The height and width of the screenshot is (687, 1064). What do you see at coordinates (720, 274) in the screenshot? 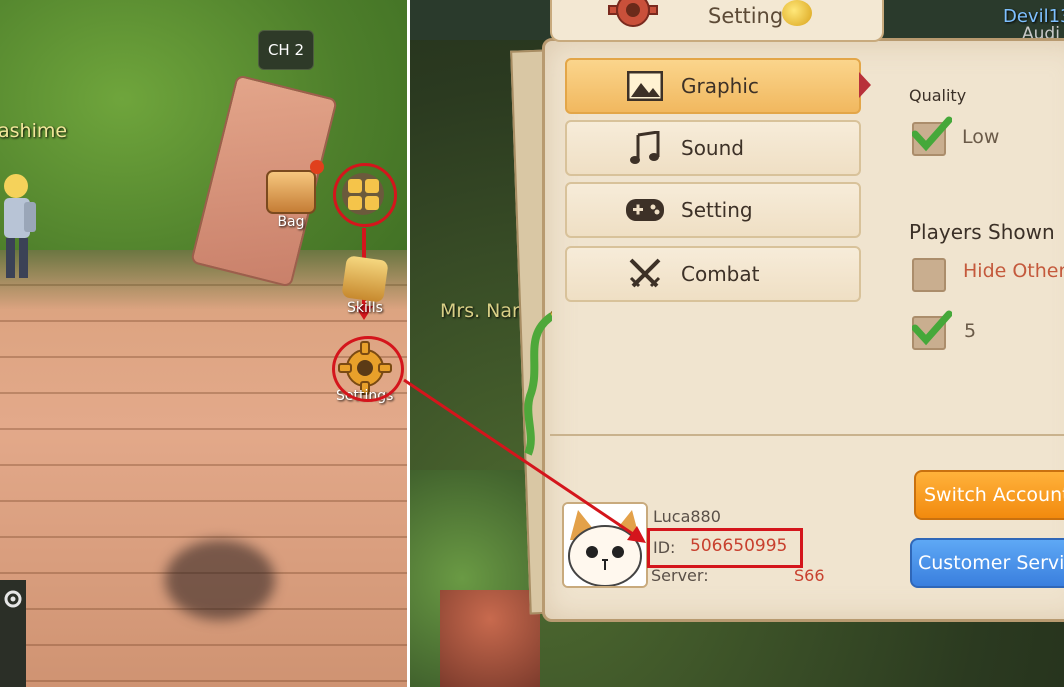
I see `tab-combat-label: Combat` at bounding box center [720, 274].